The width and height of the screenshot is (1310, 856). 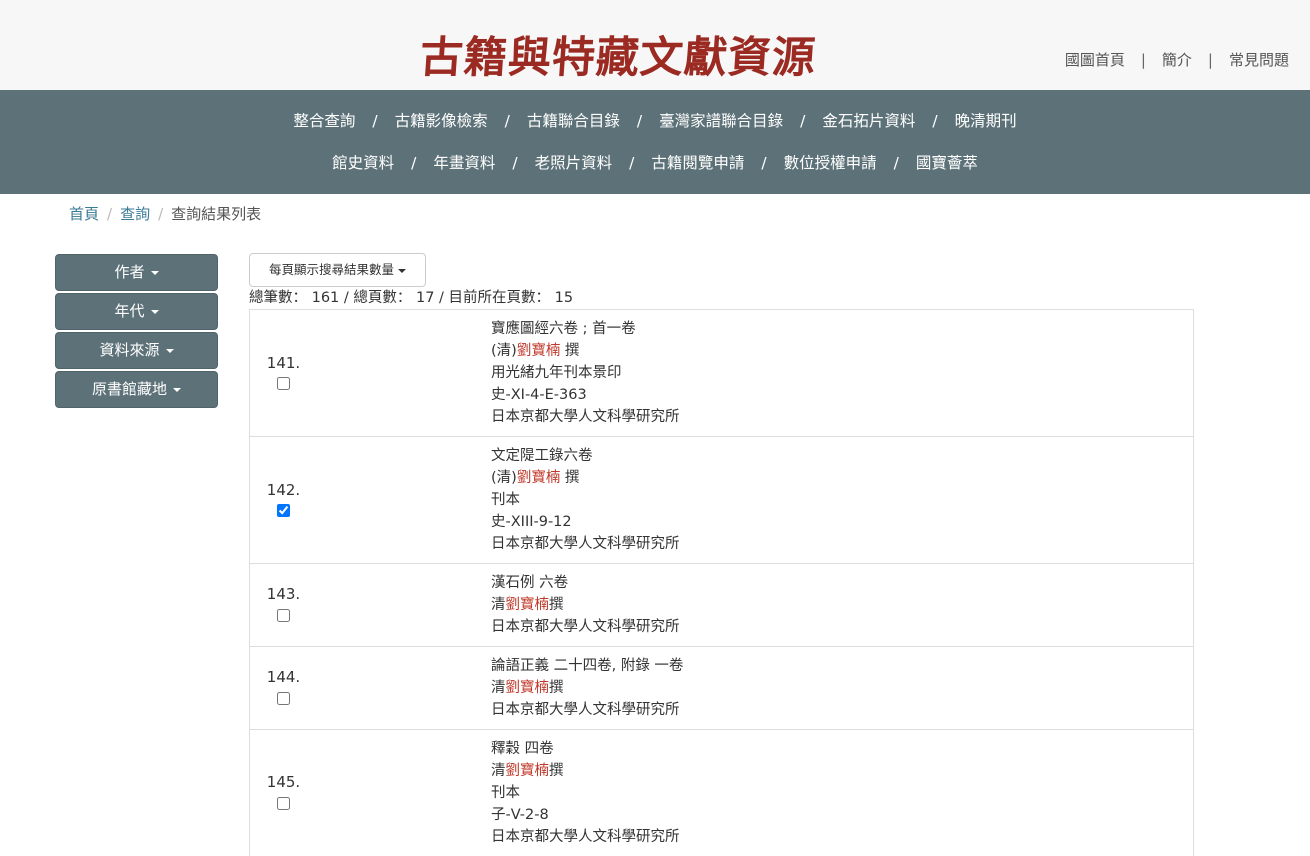 What do you see at coordinates (986, 121) in the screenshot?
I see `nav-item-late-qing-periodicals: 晚清期刊` at bounding box center [986, 121].